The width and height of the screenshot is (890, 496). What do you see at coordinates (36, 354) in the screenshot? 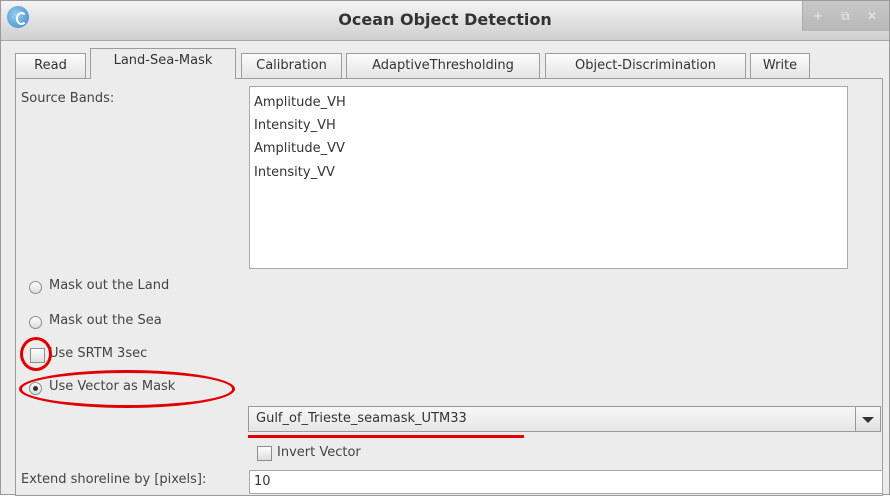
I see `annotation-circle-srtm` at bounding box center [36, 354].